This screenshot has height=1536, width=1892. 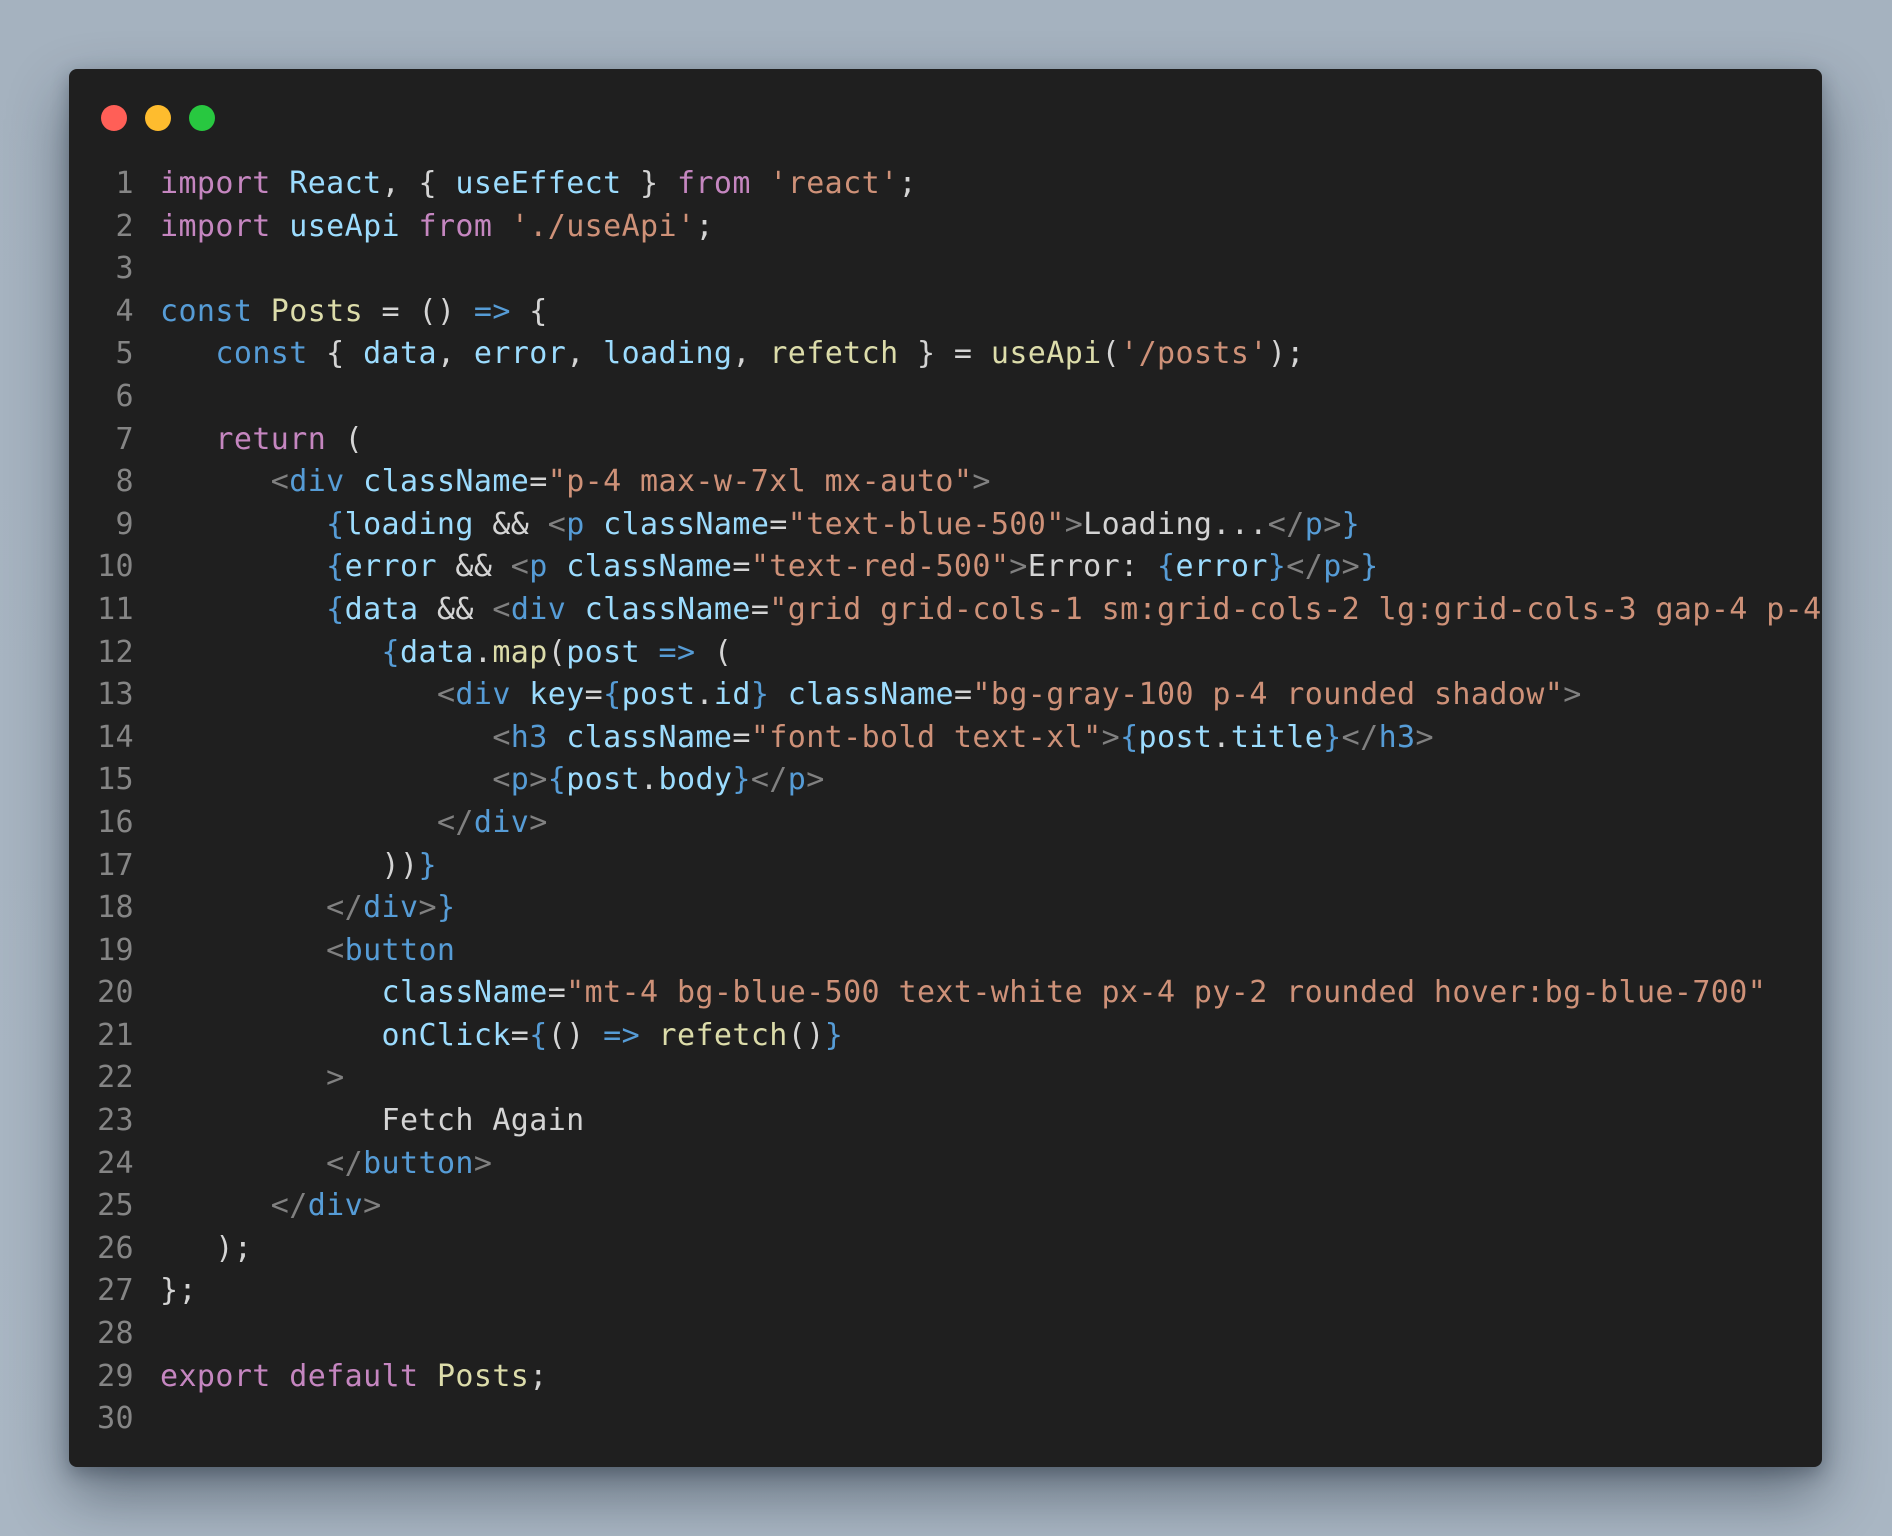 I want to click on maximize-window-icon, so click(x=202, y=118).